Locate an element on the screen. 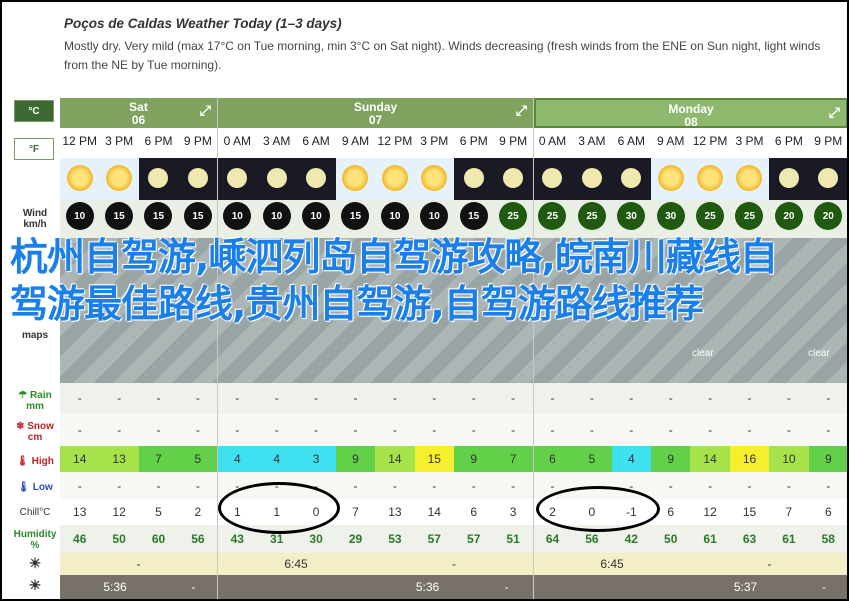  day-header-sat: Sat 06 ⤢ is located at coordinates (138, 113).